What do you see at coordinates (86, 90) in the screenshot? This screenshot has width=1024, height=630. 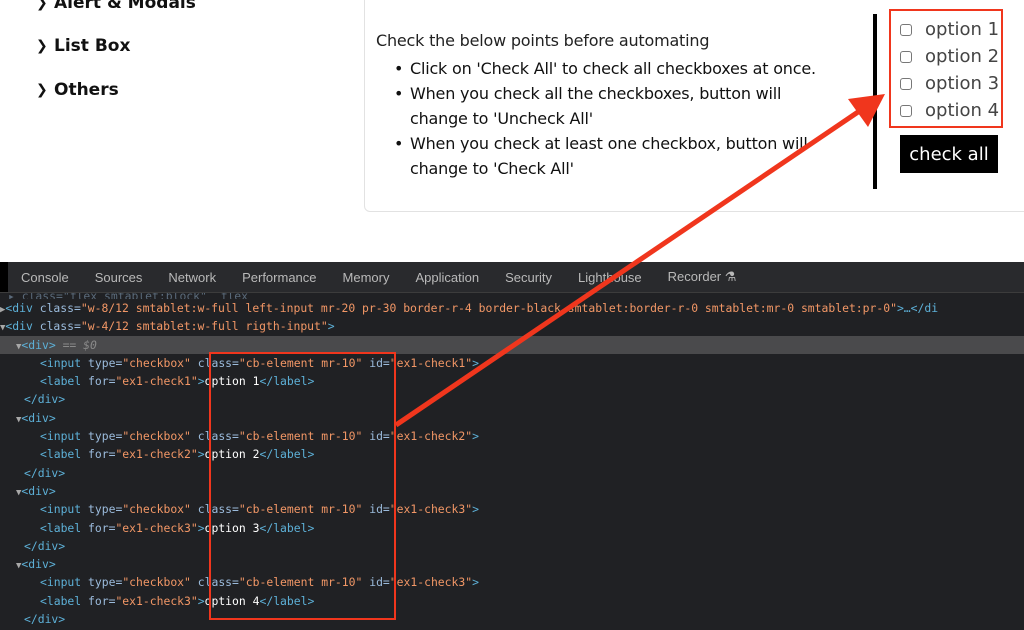 I see `sidebar-item-label: Others` at bounding box center [86, 90].